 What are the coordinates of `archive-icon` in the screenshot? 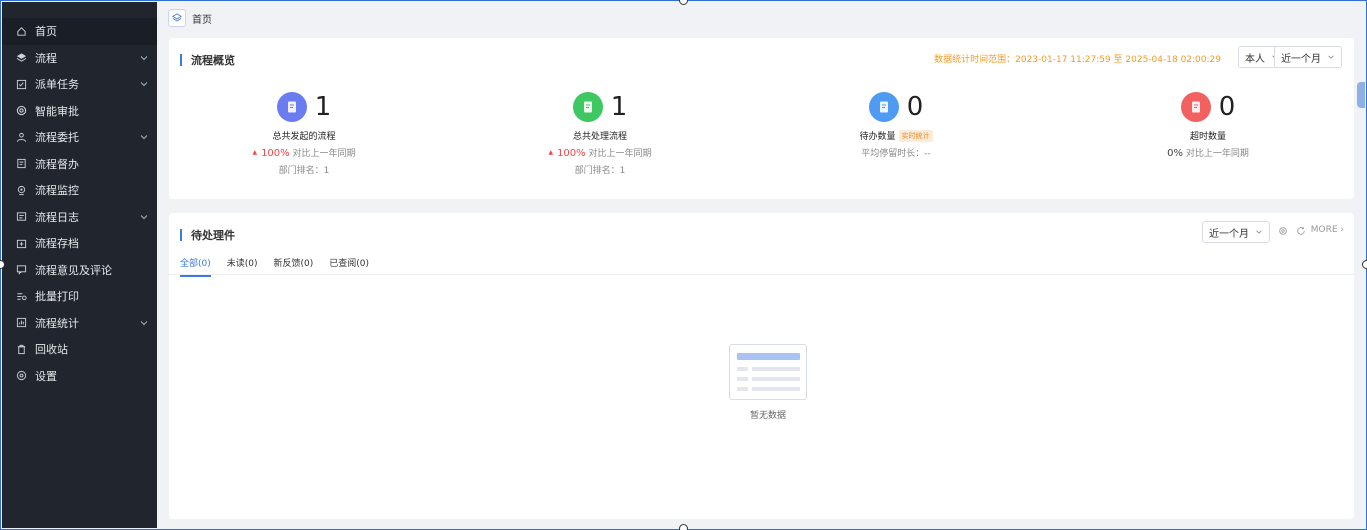 It's located at (21, 243).